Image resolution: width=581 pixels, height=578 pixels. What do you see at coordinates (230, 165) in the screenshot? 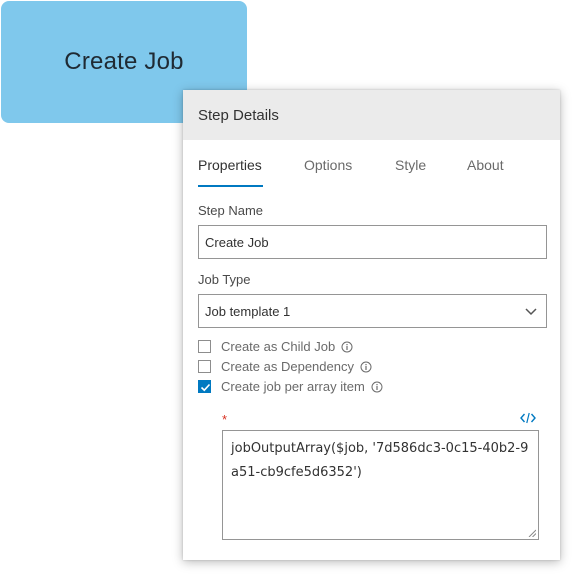
I see `tab-properties: Properties` at bounding box center [230, 165].